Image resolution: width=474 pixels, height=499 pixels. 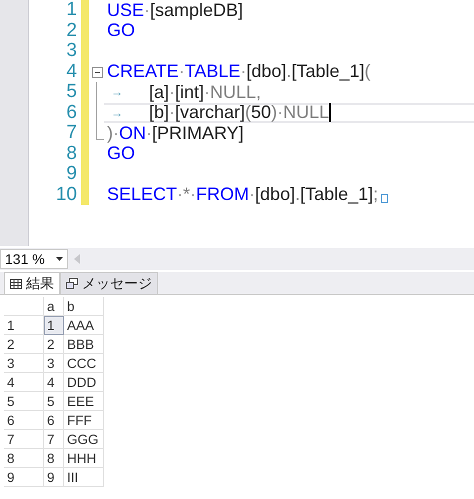 I want to click on table-cell: CCC, so click(x=84, y=363).